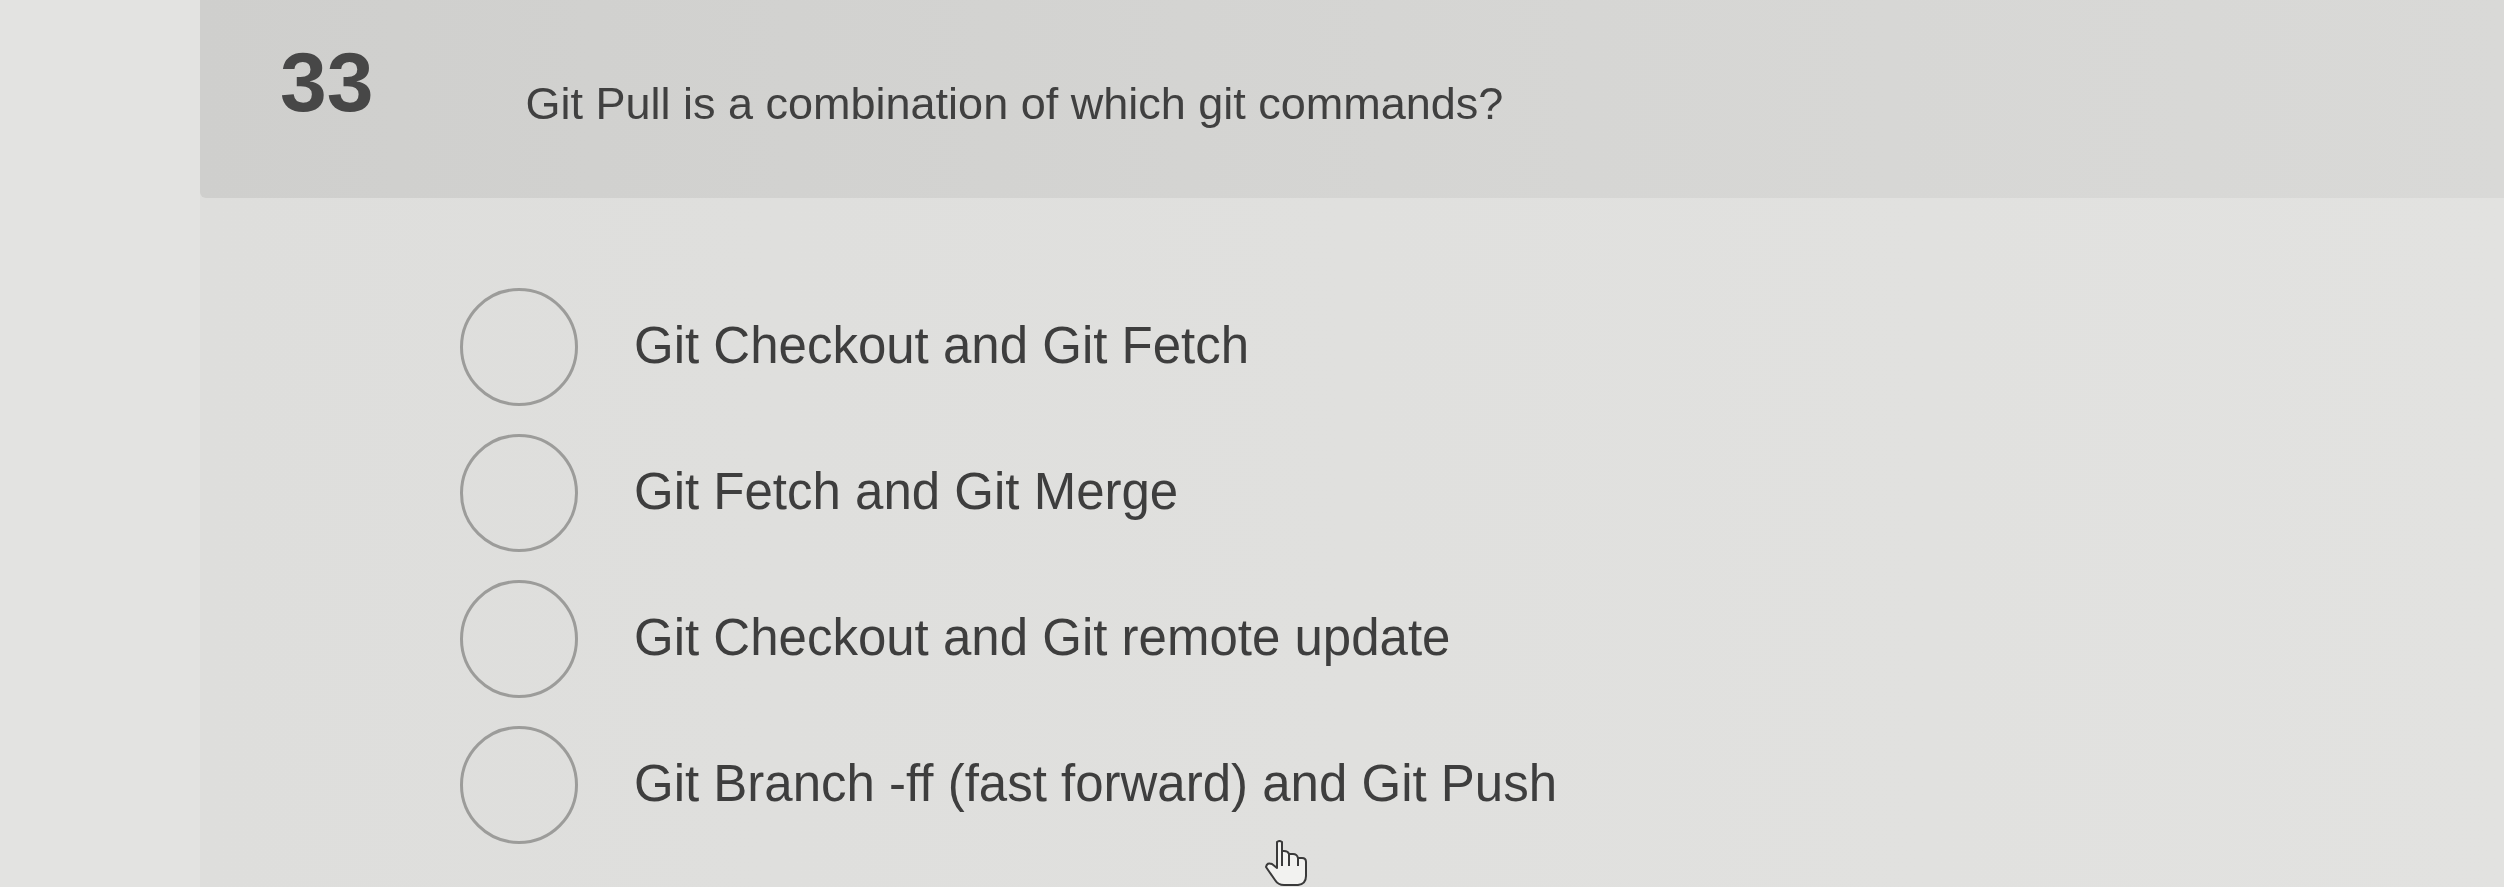  Describe the element at coordinates (1042, 637) in the screenshot. I see `option-label: Git Checkout and Git remote update` at that location.